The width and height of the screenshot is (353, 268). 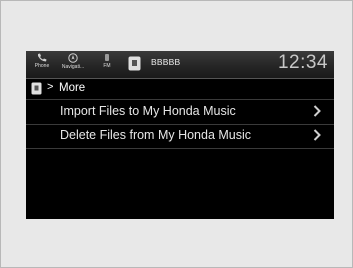 What do you see at coordinates (42, 66) in the screenshot?
I see `phone-label: Phone` at bounding box center [42, 66].